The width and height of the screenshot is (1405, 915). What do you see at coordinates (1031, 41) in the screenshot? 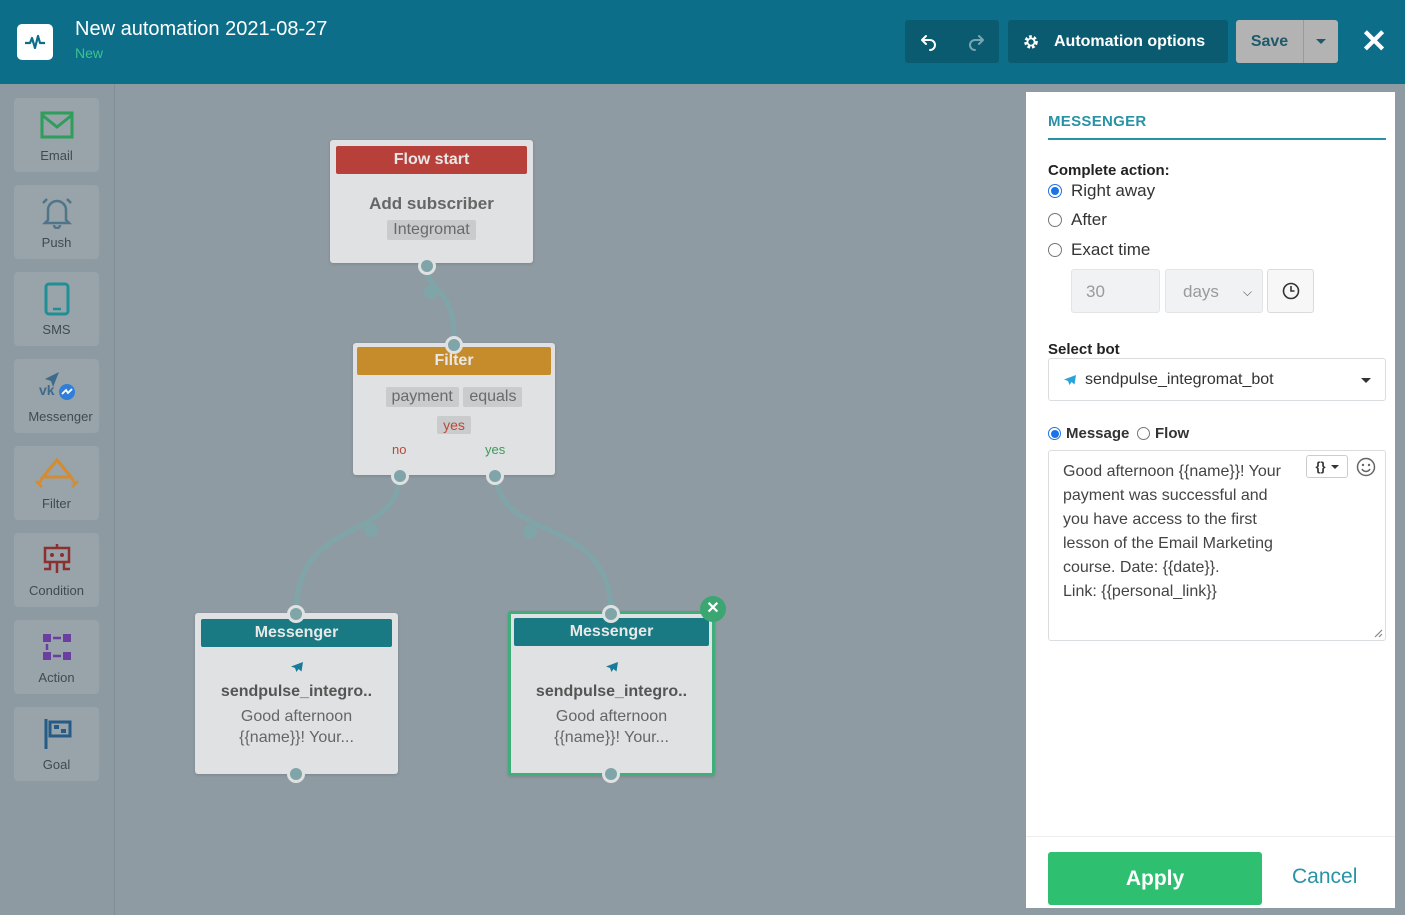
I see `gear-icon` at bounding box center [1031, 41].